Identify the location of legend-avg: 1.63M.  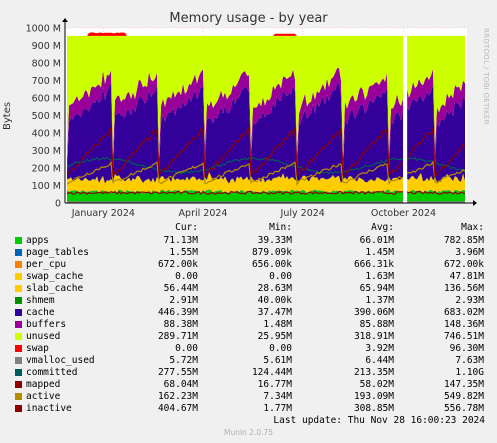
(379, 276).